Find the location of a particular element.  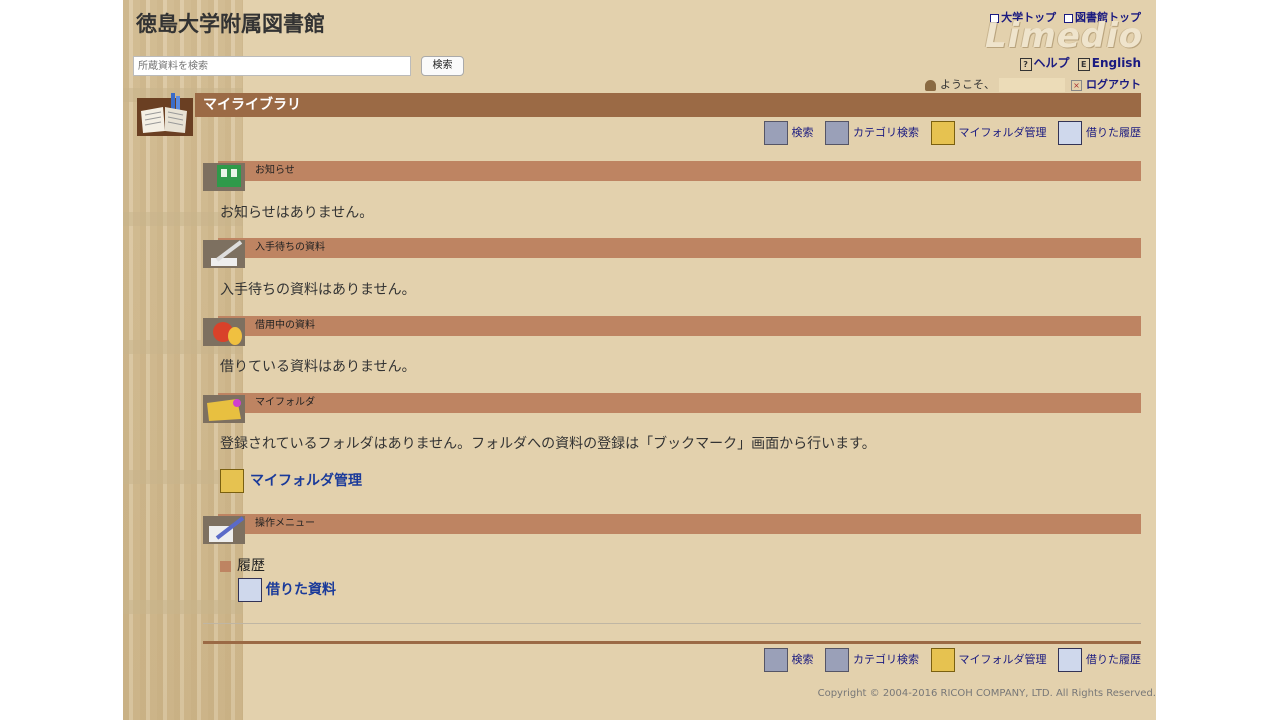

footer-nav-myfolder-label: マイフォルダ管理 is located at coordinates (1002, 659).